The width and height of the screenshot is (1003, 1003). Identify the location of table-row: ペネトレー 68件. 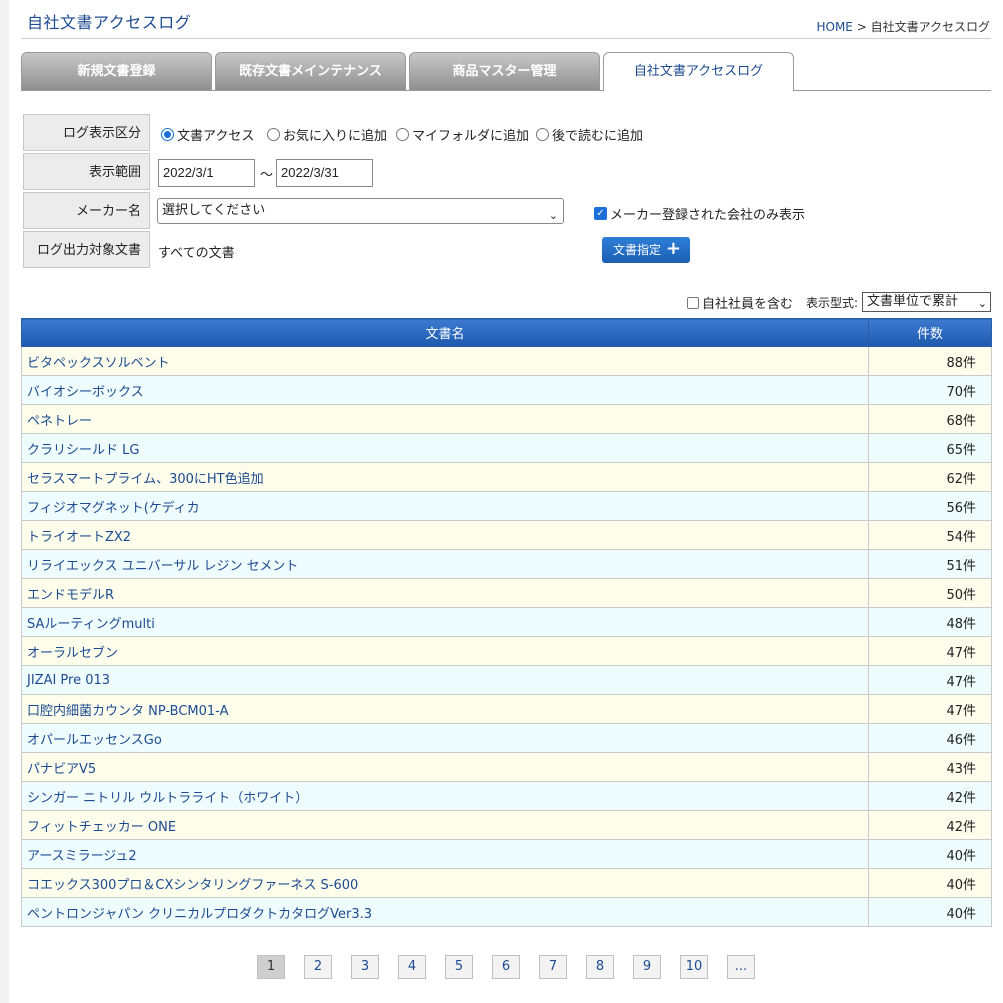
(506, 419).